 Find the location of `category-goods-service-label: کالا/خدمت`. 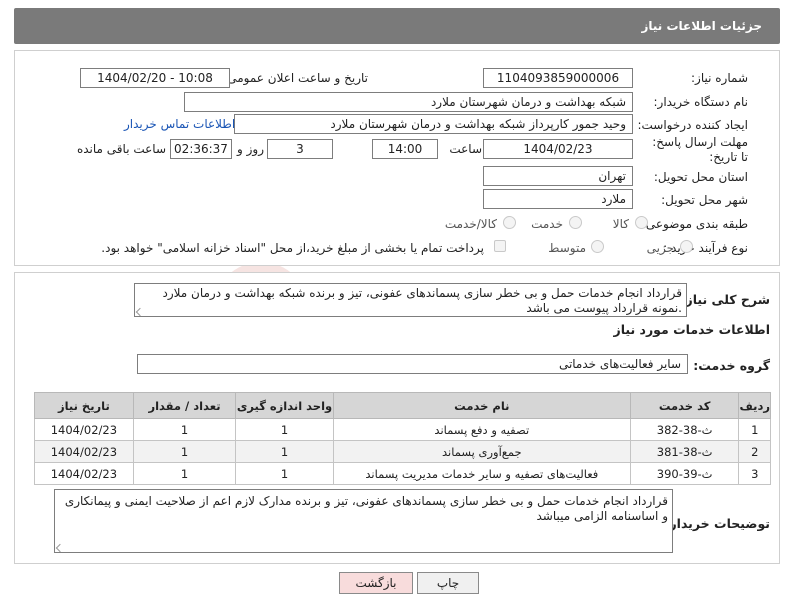

category-goods-service-label: کالا/خدمت is located at coordinates (470, 224).